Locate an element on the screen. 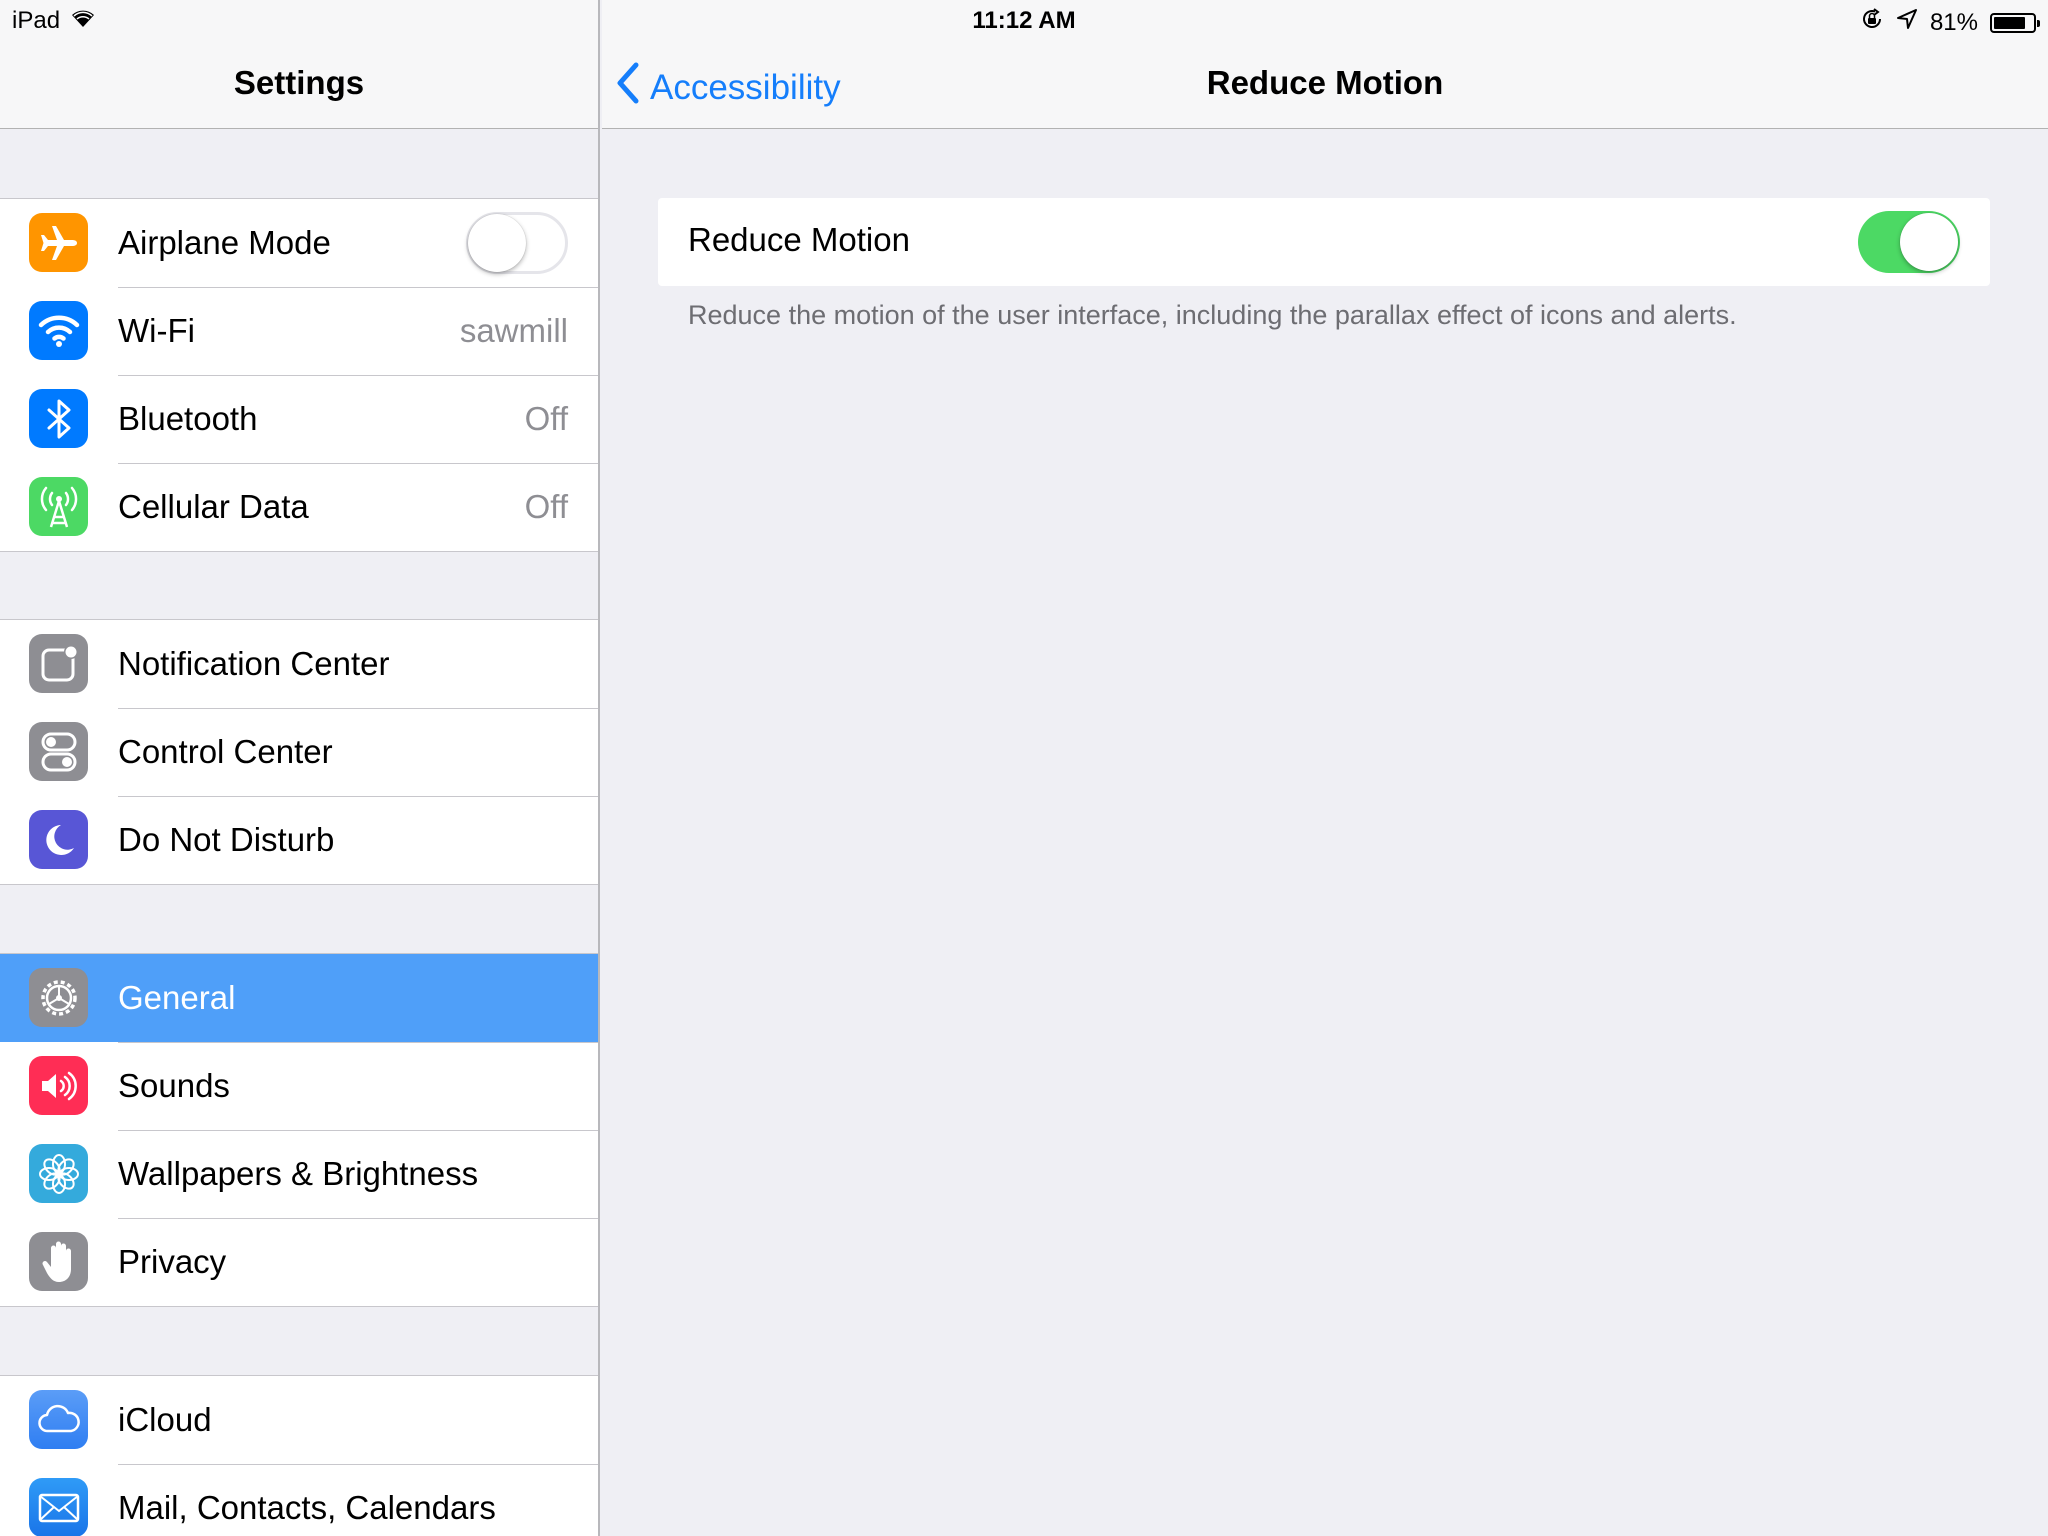 The height and width of the screenshot is (1536, 2048). sidebar-item-mail-contacts-calendars: Mail, Contacts, Calendars is located at coordinates (299, 1500).